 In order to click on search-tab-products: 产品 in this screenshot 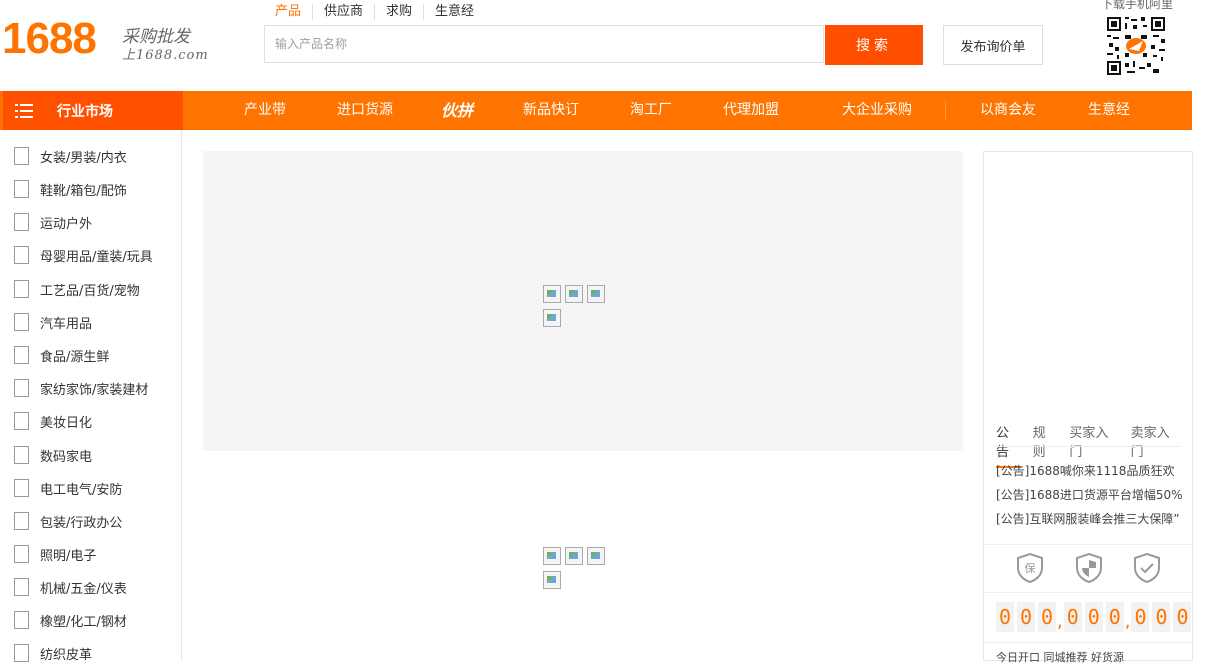, I will do `click(288, 12)`.